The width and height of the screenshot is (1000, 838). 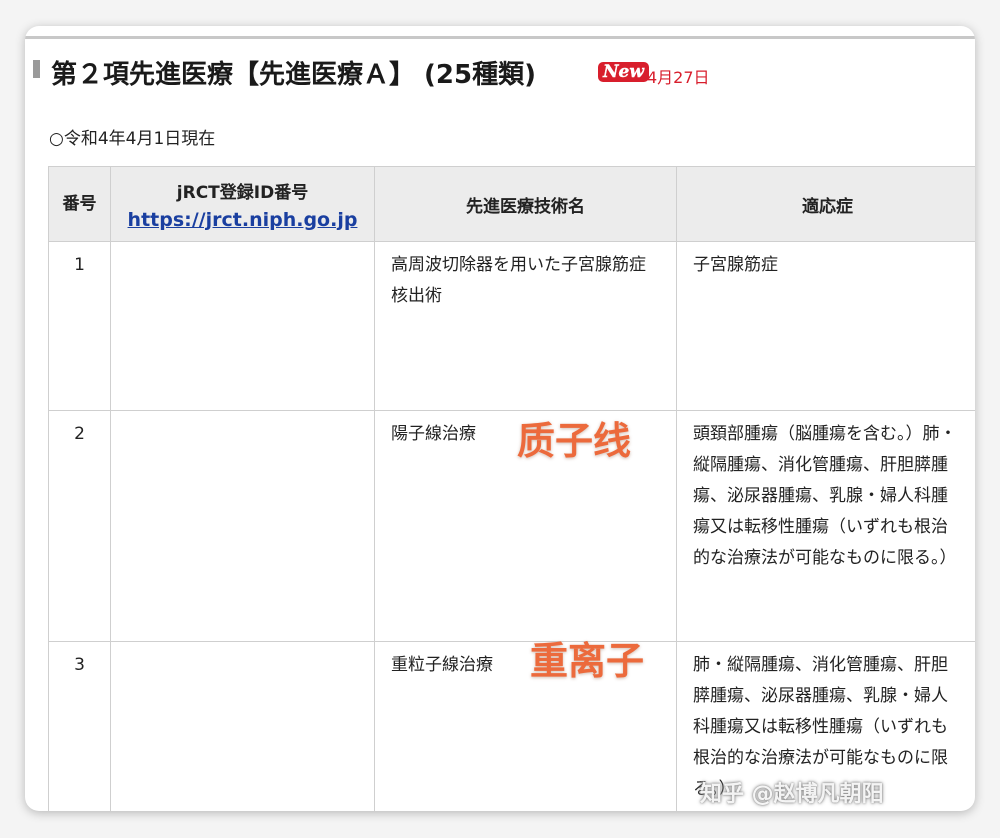 What do you see at coordinates (242, 204) in the screenshot?
I see `col-header-jrct: jRCT登録ID番号 https://jrct.niph.go.jp` at bounding box center [242, 204].